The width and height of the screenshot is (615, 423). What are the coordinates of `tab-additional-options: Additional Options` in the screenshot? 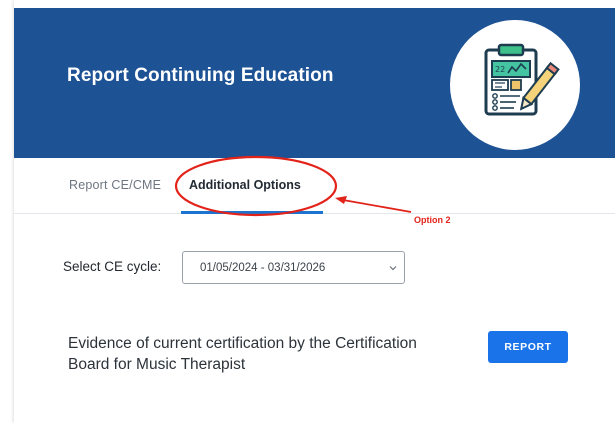 It's located at (245, 185).